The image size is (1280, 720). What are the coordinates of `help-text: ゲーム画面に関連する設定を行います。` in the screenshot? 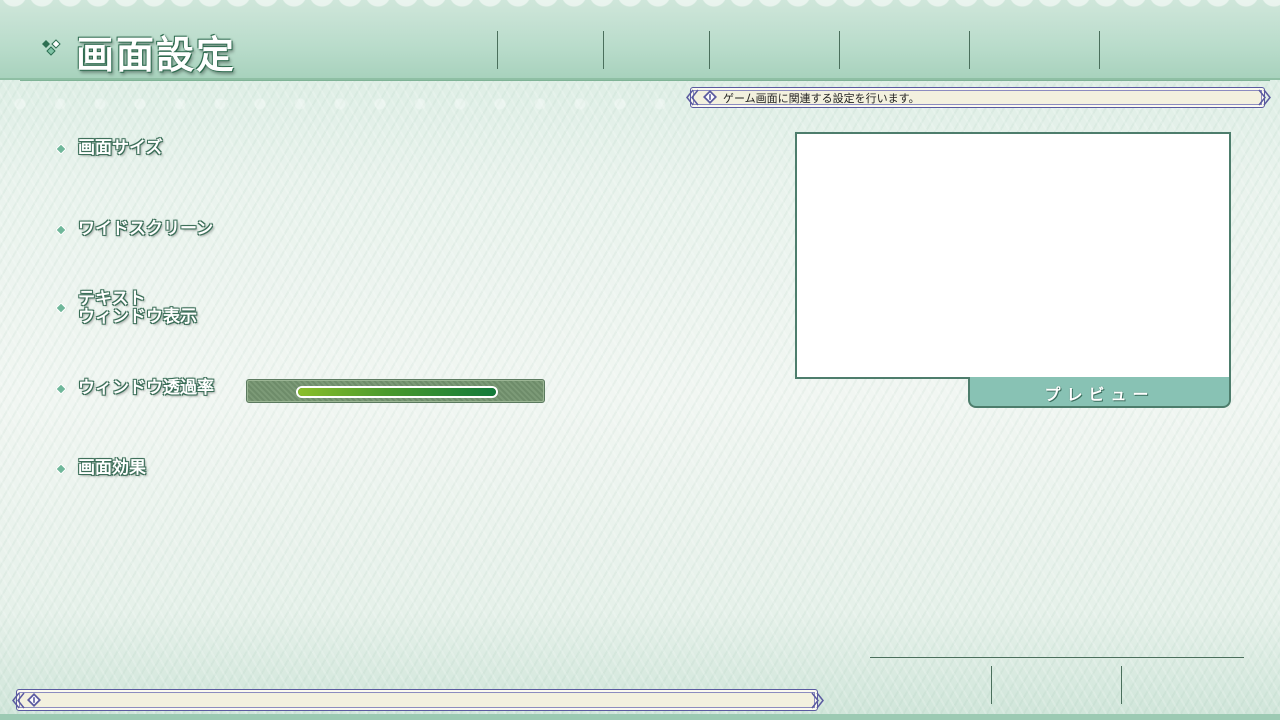 It's located at (821, 98).